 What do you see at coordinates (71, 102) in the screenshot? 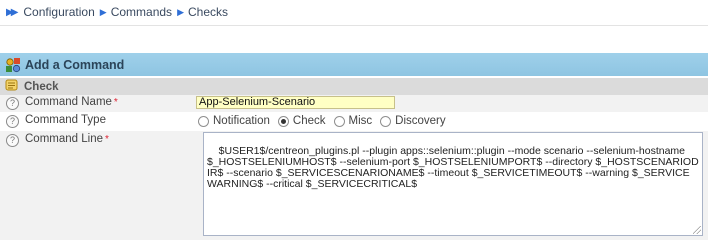
I see `field-label-command-name: Command Name *` at bounding box center [71, 102].